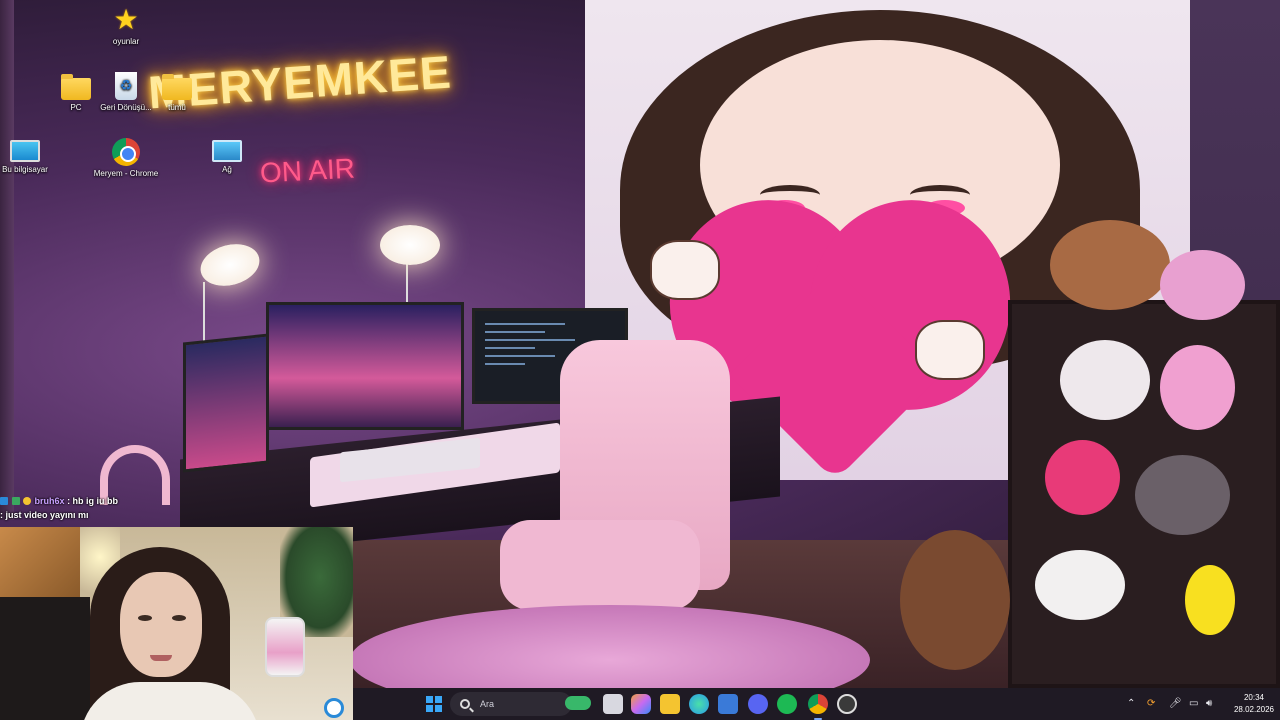 This screenshot has height=720, width=1280. Describe the element at coordinates (126, 41) in the screenshot. I see `desktop-icon-label: oyunlar` at that location.